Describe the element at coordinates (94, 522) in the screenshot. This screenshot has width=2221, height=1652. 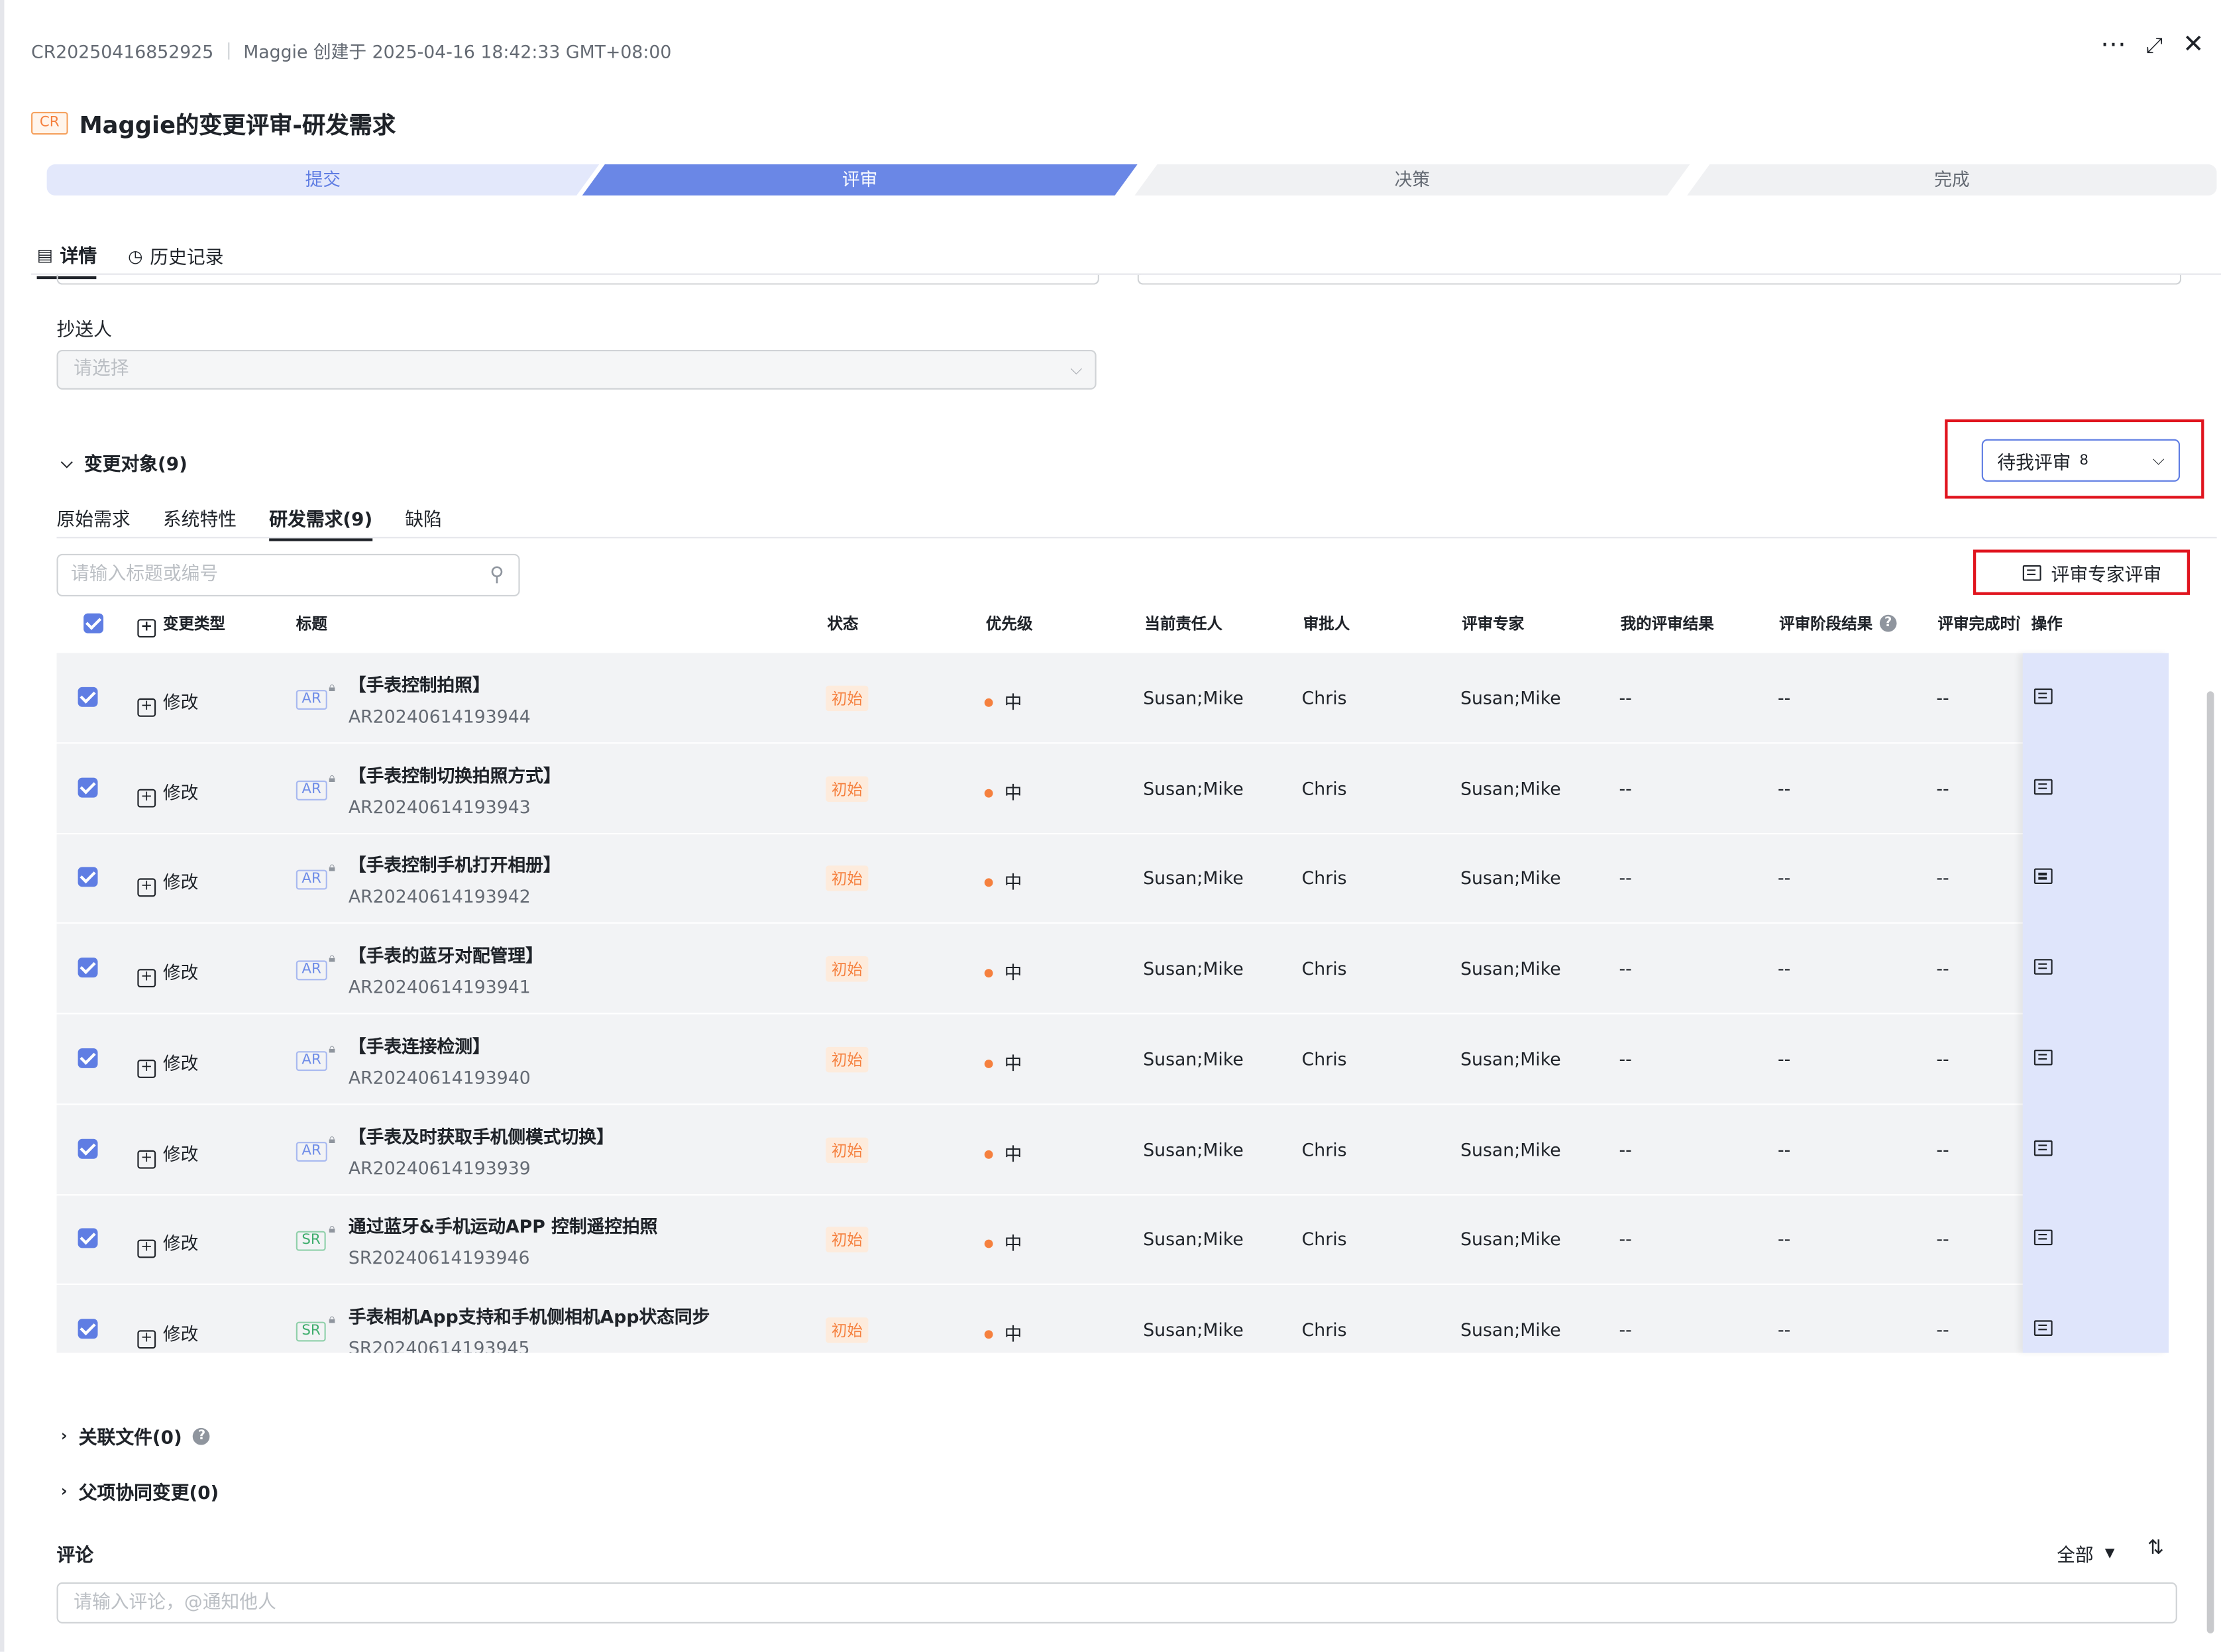
I see `tab-original-requirements: 原始需求` at that location.